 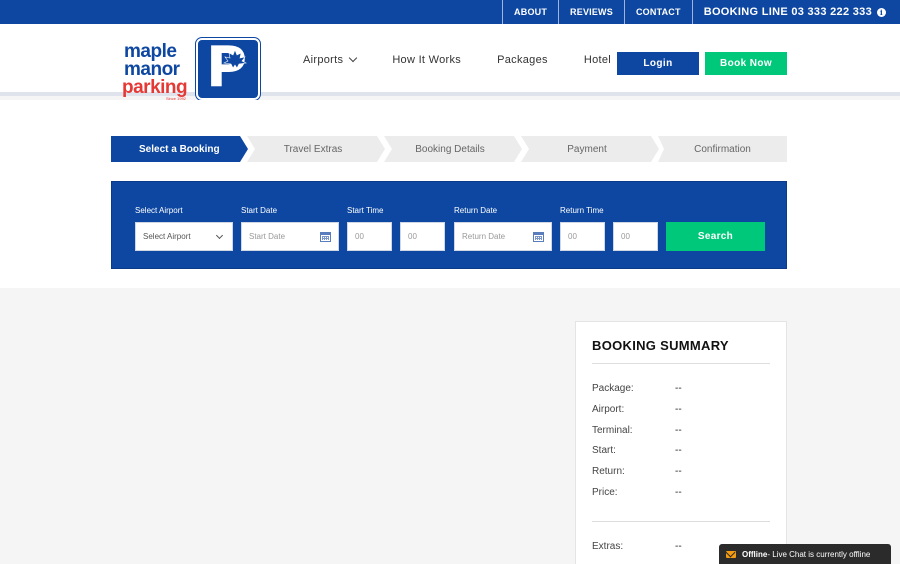 I want to click on start-date-label: Start Date, so click(x=259, y=210).